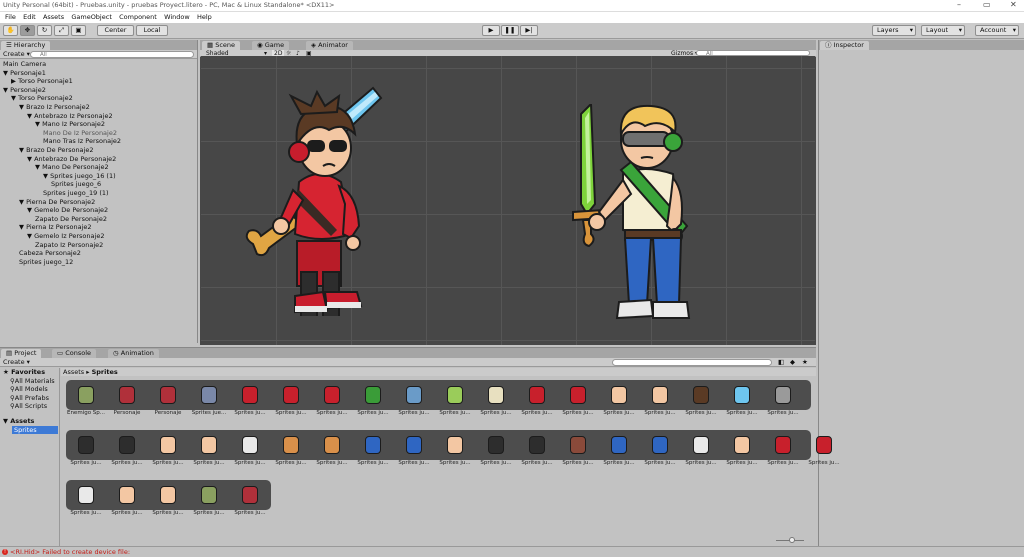 Image resolution: width=1024 pixels, height=557 pixels. What do you see at coordinates (133, 353) in the screenshot?
I see `tab-animation: ◷ Animation` at bounding box center [133, 353].